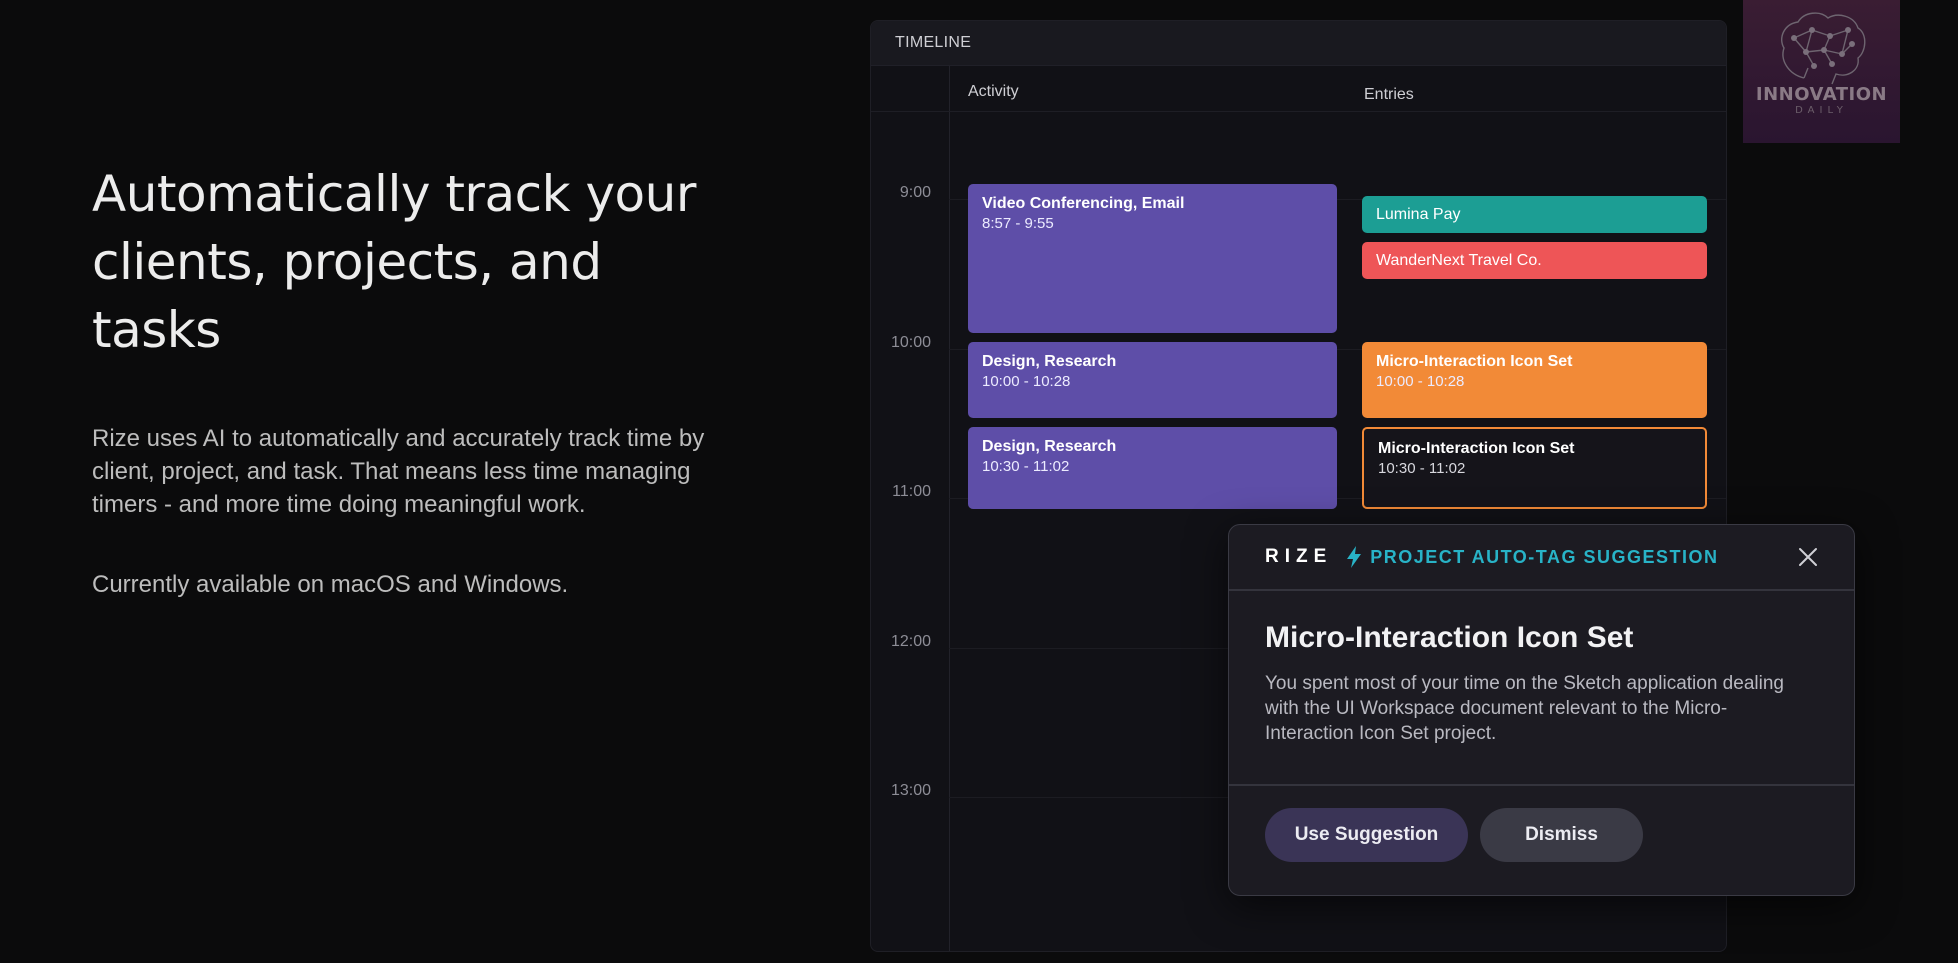  I want to click on activity-block: Video Conferencing, Email 8:57 - 9:55, so click(1152, 258).